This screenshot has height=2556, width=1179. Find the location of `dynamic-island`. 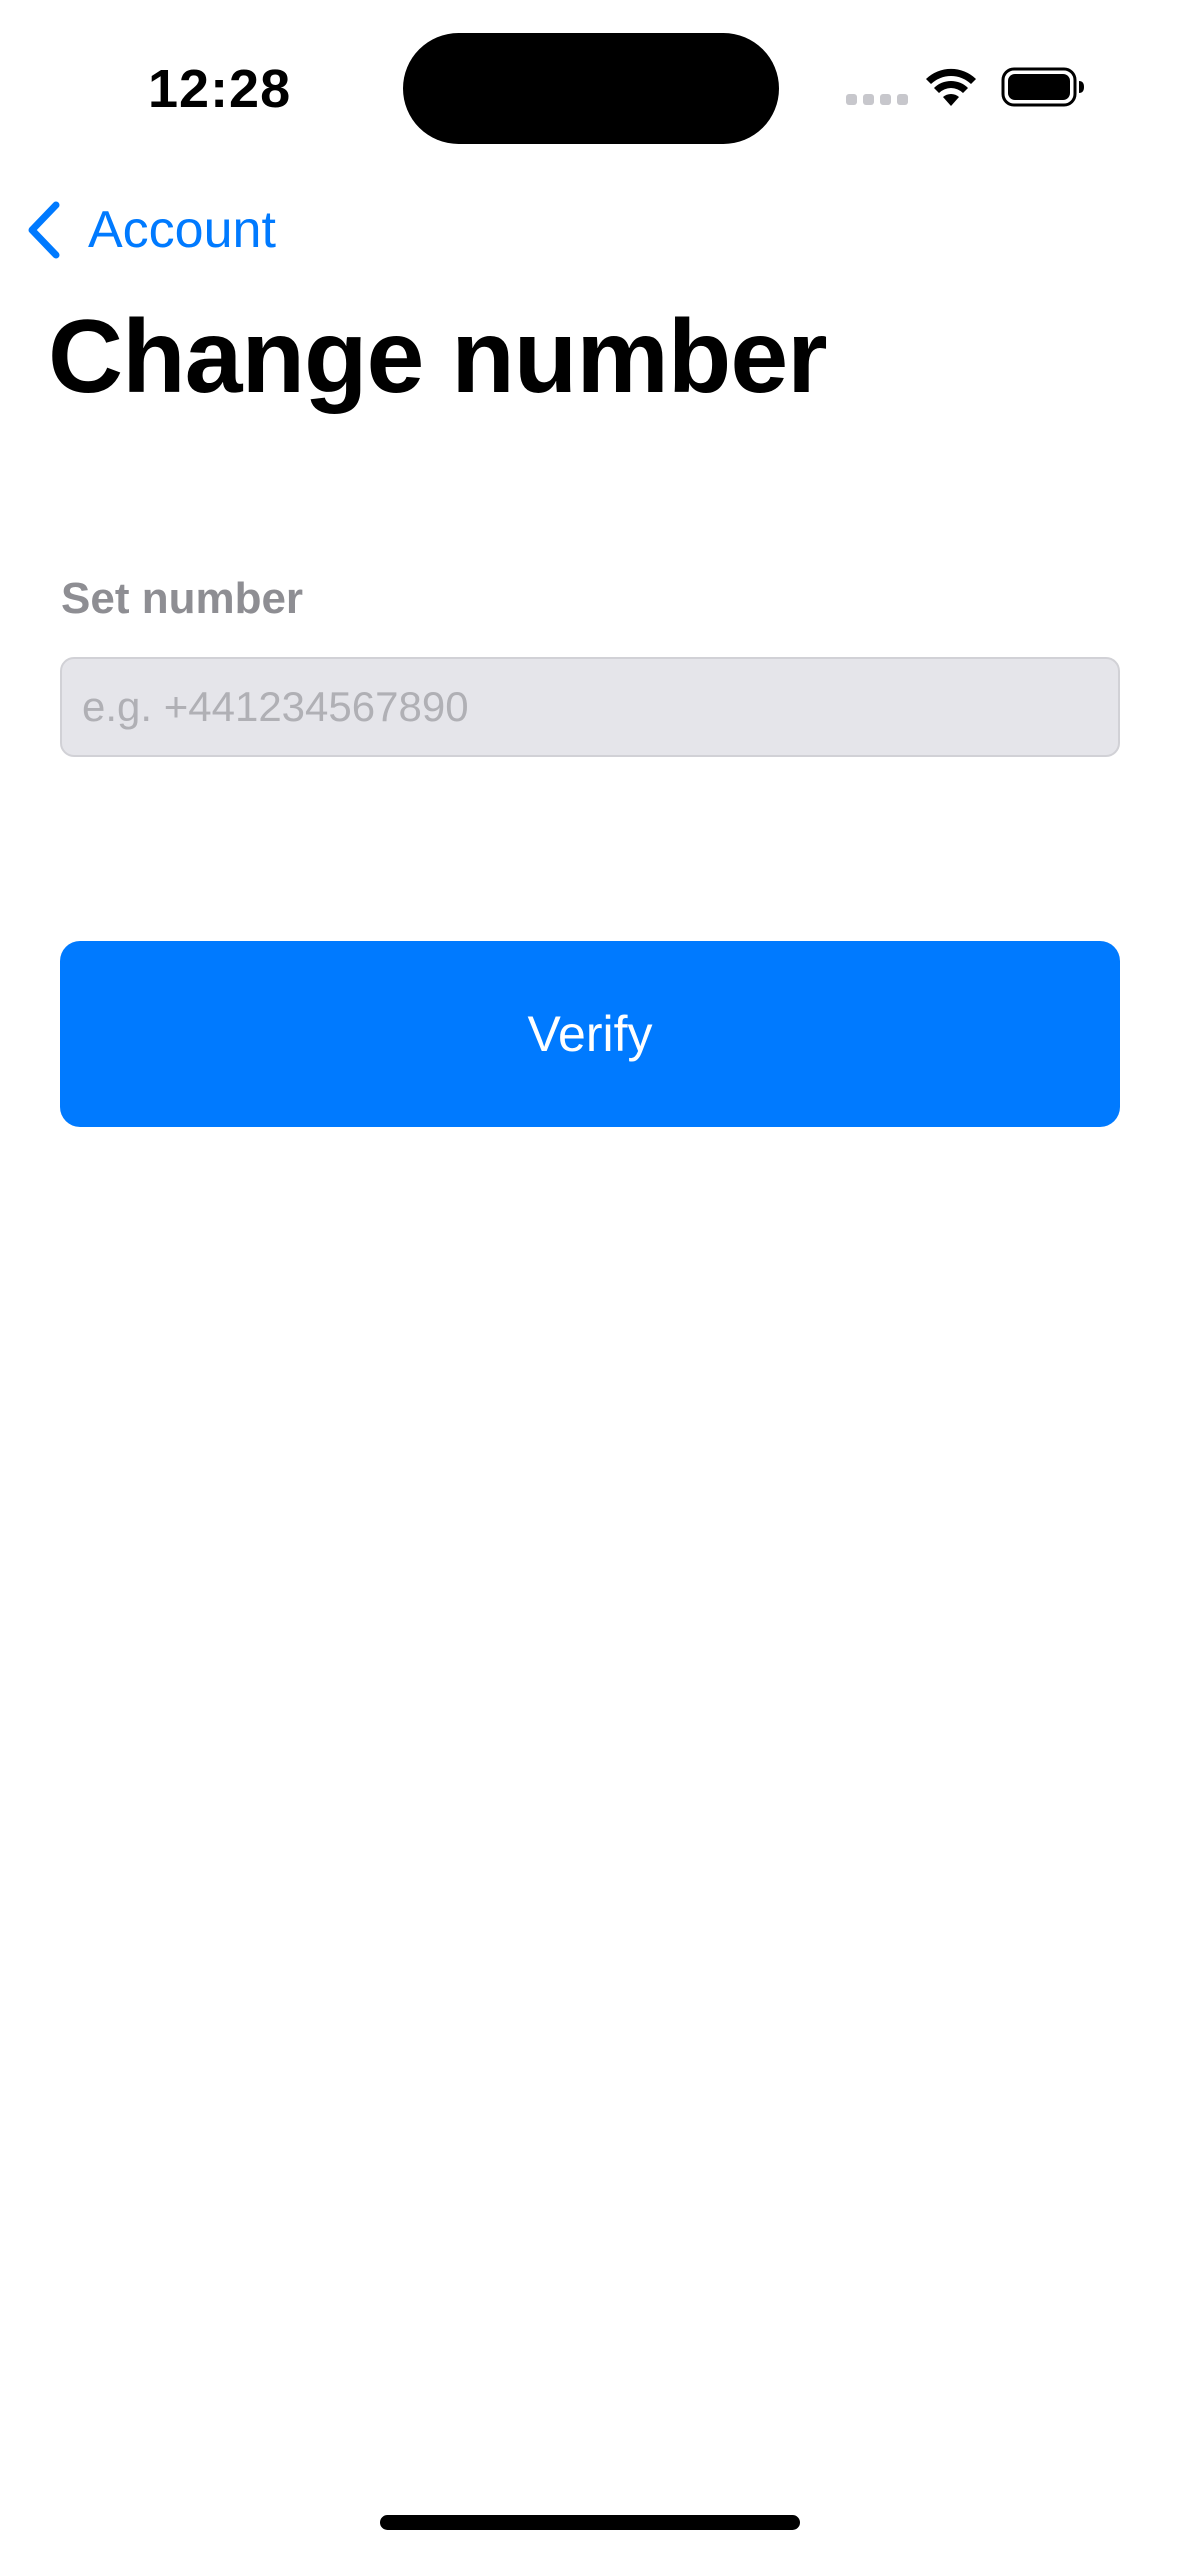

dynamic-island is located at coordinates (591, 88).